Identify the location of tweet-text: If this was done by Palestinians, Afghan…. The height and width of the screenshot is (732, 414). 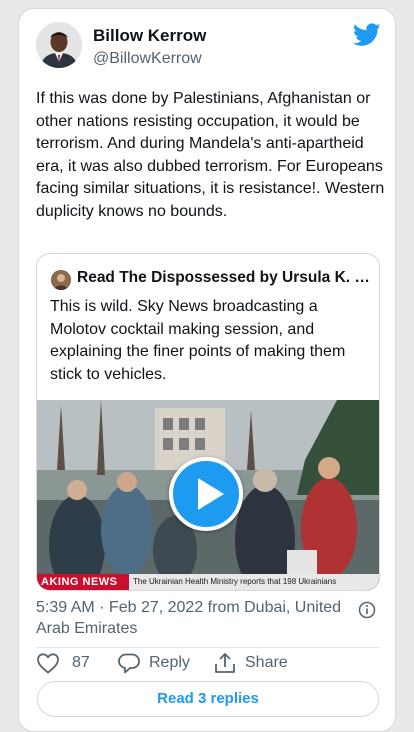
(210, 155).